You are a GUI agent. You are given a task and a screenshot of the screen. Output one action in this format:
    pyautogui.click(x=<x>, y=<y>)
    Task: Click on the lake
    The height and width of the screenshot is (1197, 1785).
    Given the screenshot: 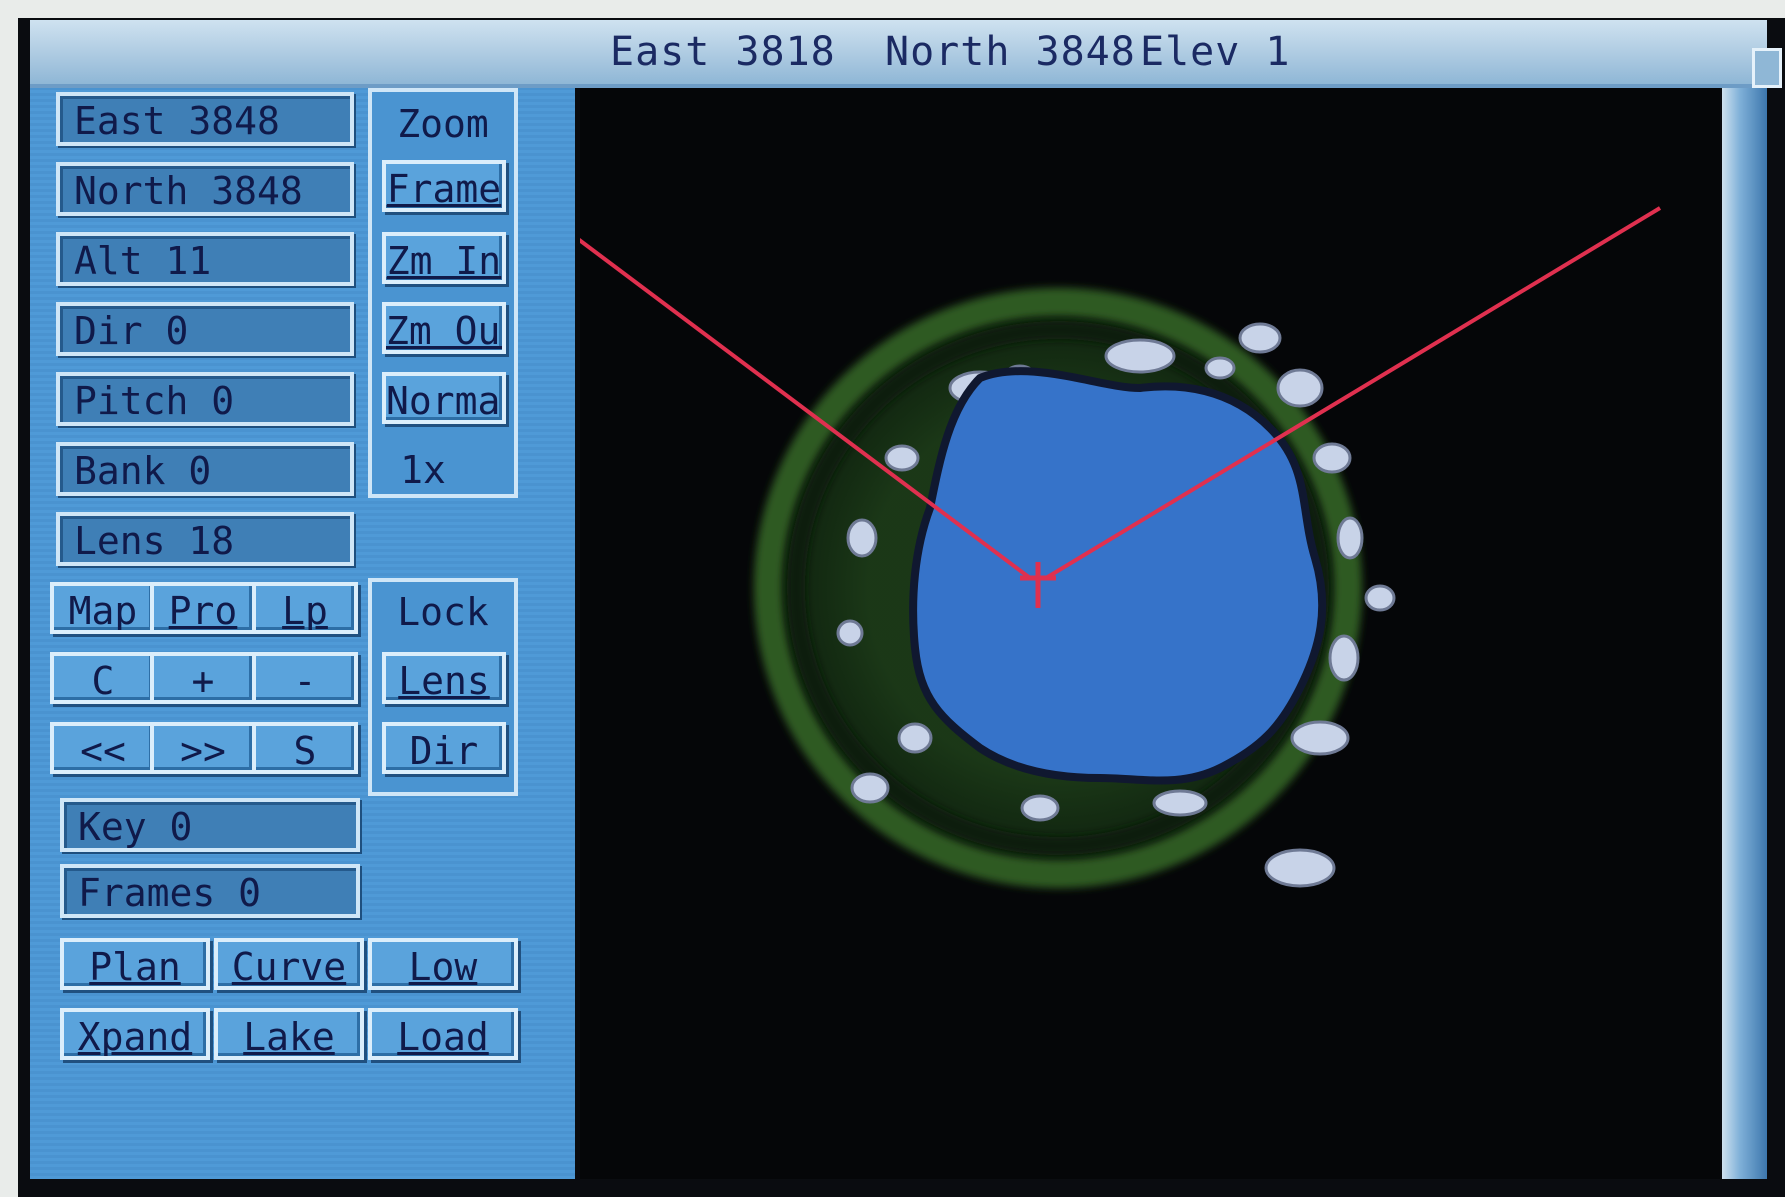 What is the action you would take?
    pyautogui.click(x=1118, y=576)
    